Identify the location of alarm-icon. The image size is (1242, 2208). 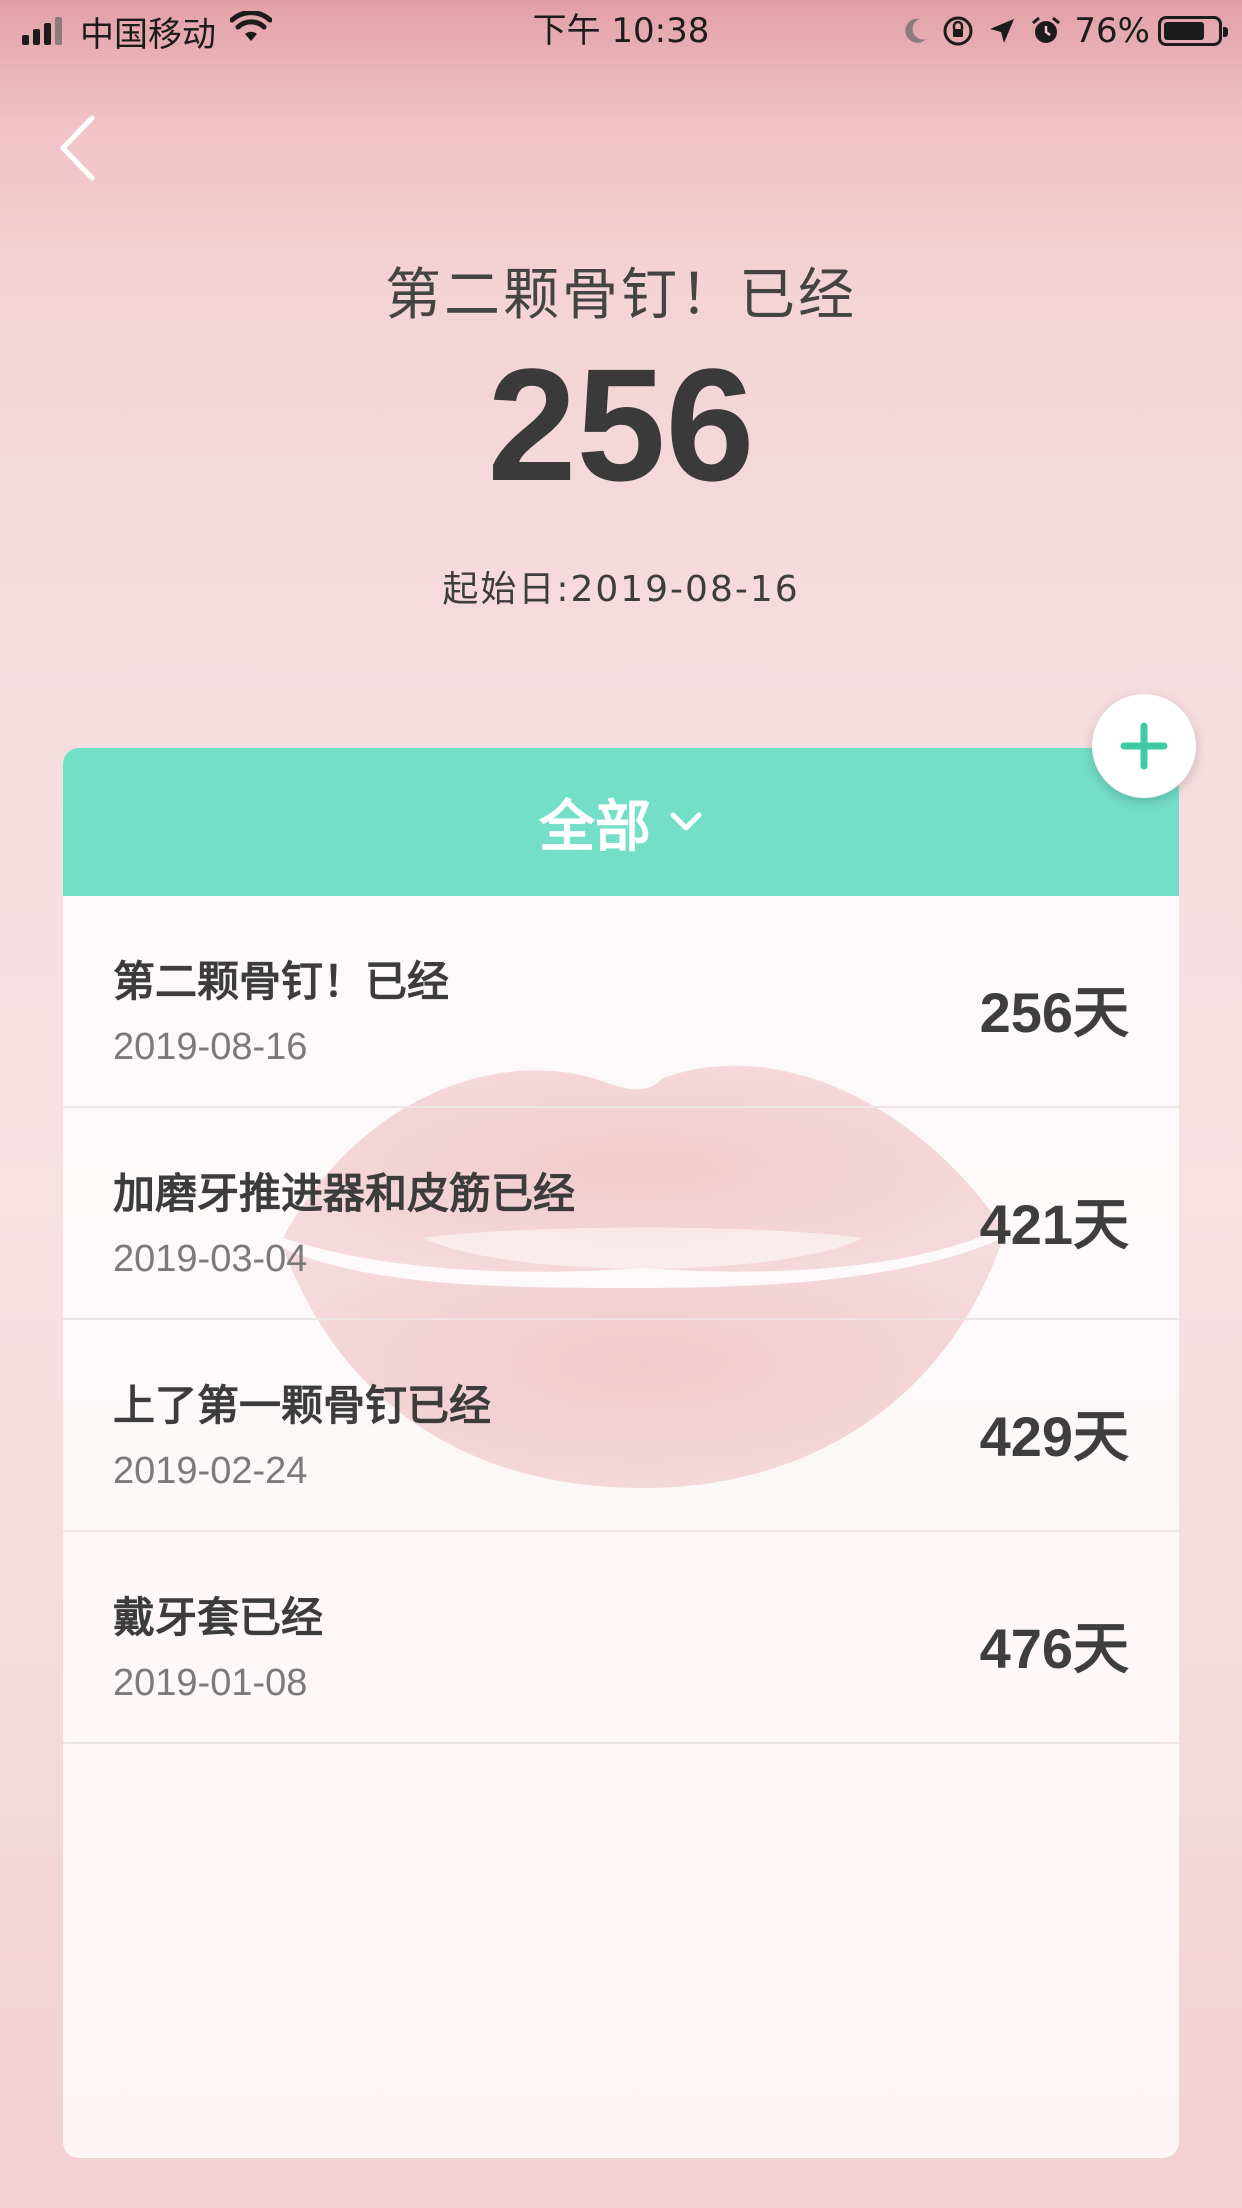
(1046, 31).